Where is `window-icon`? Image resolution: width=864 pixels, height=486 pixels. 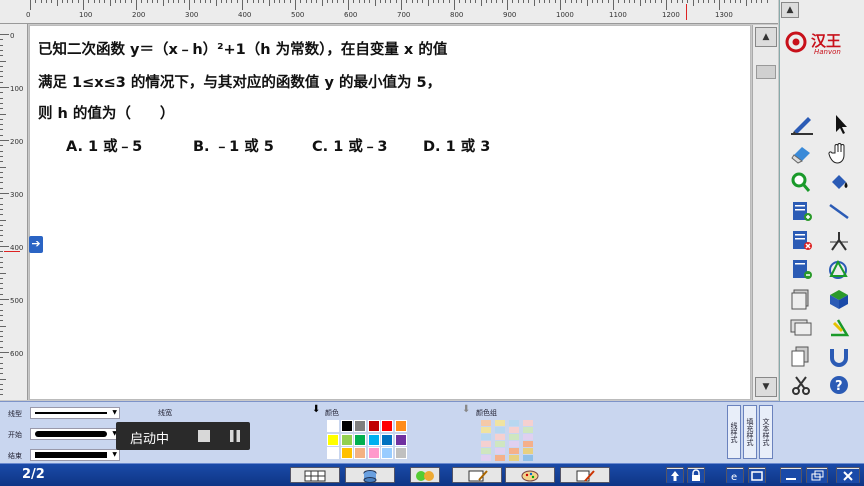 window-icon is located at coordinates (757, 475).